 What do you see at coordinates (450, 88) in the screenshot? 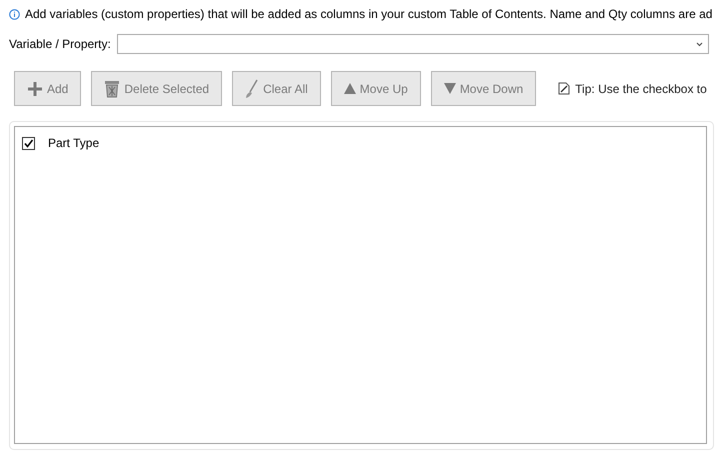
I see `down-triangle-icon` at bounding box center [450, 88].